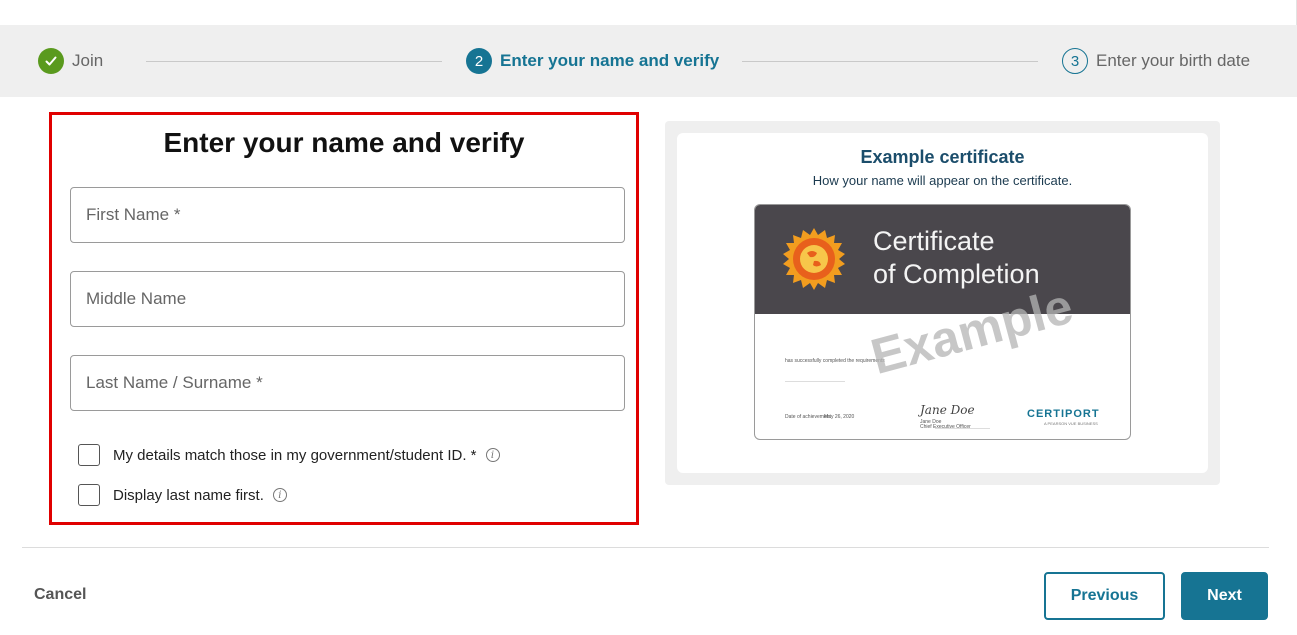  I want to click on last-name-first-row: Display last name first. i, so click(182, 495).